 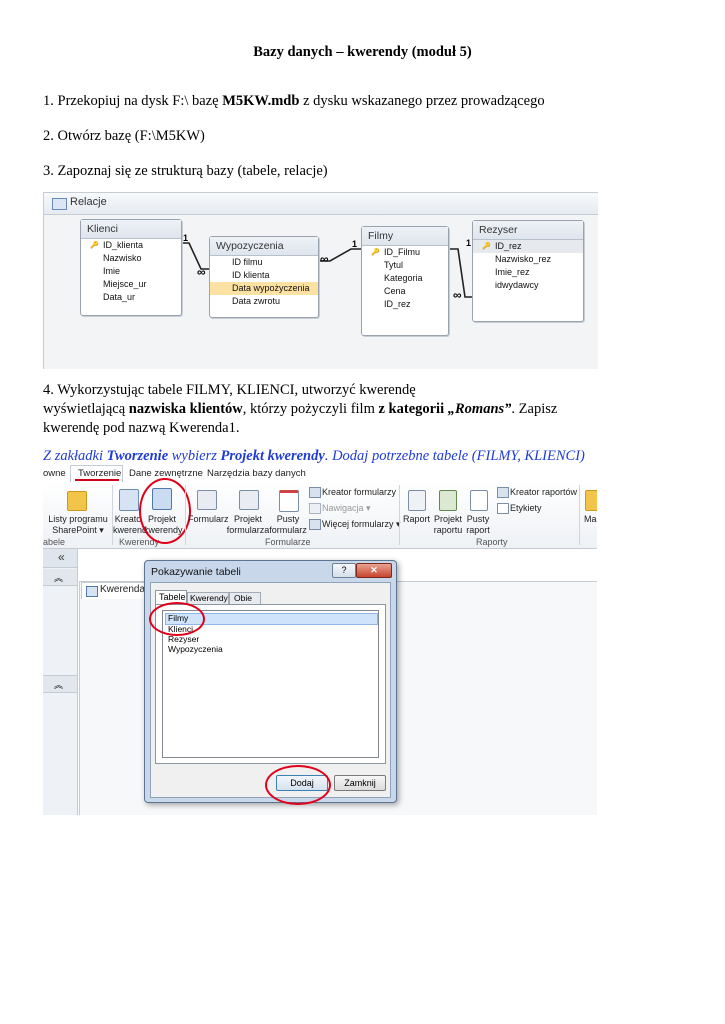 What do you see at coordinates (117, 590) in the screenshot?
I see `query-tab: Kwerenda1` at bounding box center [117, 590].